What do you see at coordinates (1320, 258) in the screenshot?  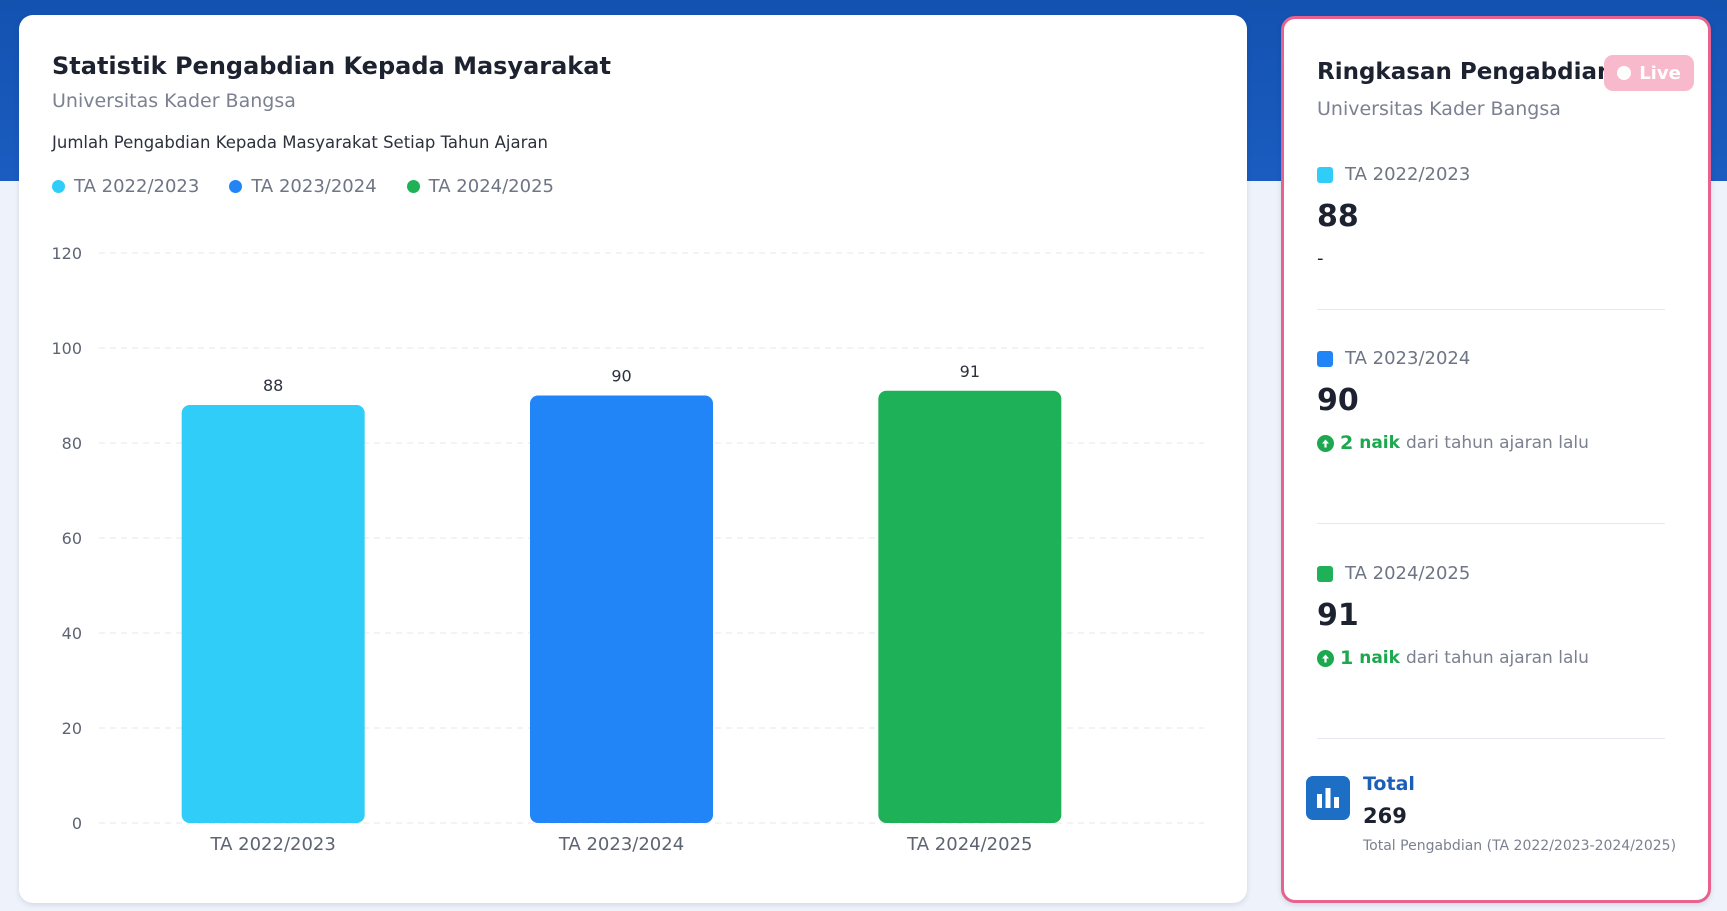 I see `no-change-text: -` at bounding box center [1320, 258].